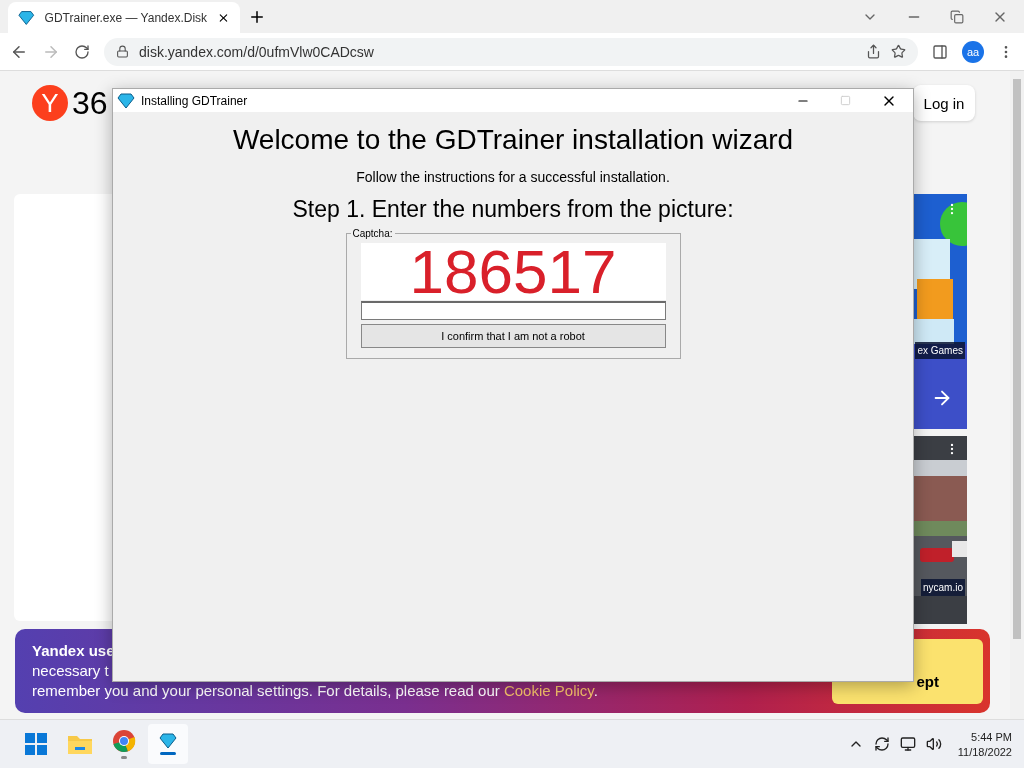 This screenshot has height=768, width=1024. I want to click on group-label: Captcha:, so click(372, 233).